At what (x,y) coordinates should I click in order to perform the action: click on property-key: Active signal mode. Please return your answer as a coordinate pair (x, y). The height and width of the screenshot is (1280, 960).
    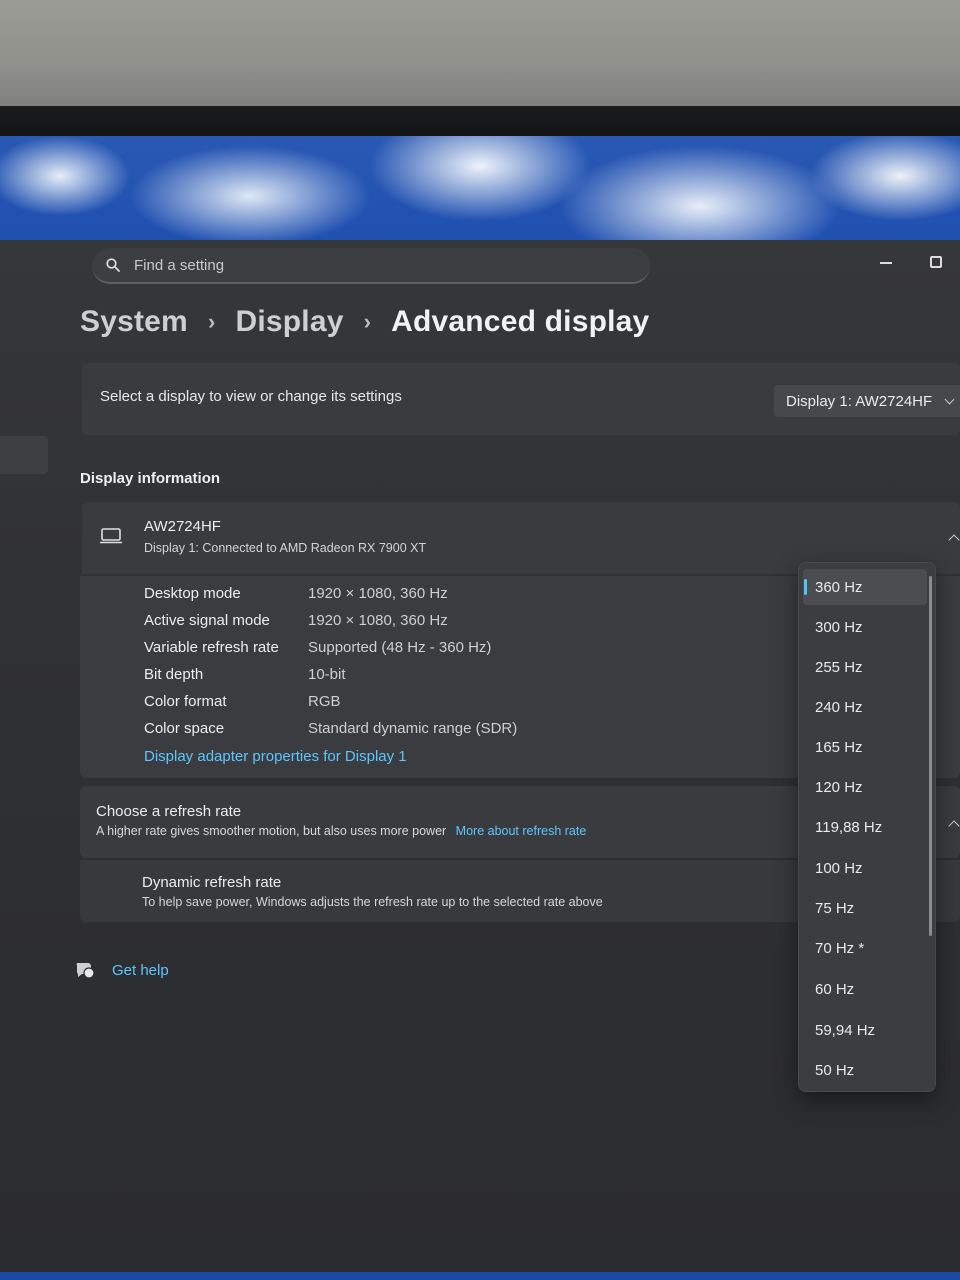
    Looking at the image, I should click on (207, 620).